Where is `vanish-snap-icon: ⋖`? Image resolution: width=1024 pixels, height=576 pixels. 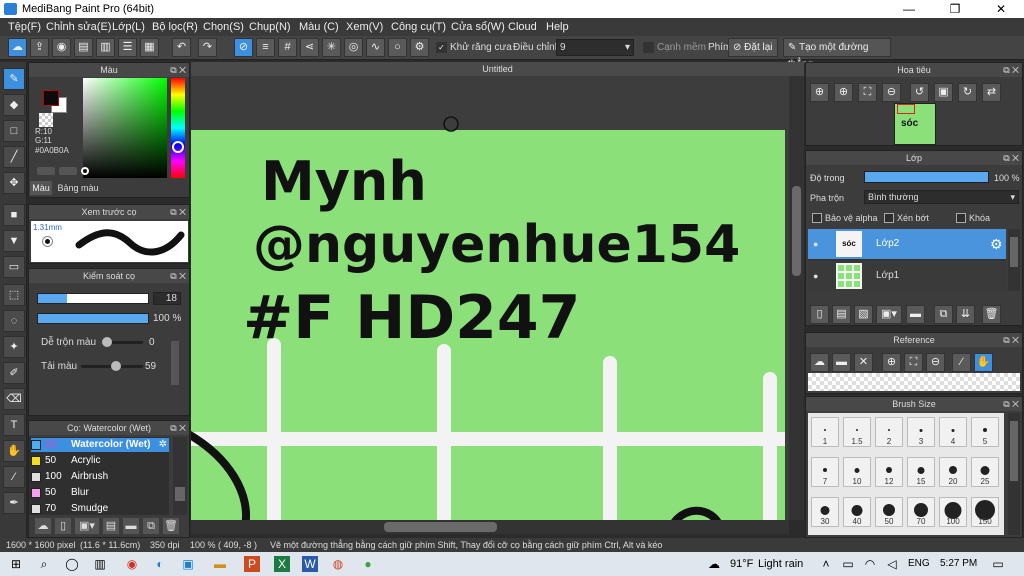 vanish-snap-icon: ⋖ is located at coordinates (309, 47).